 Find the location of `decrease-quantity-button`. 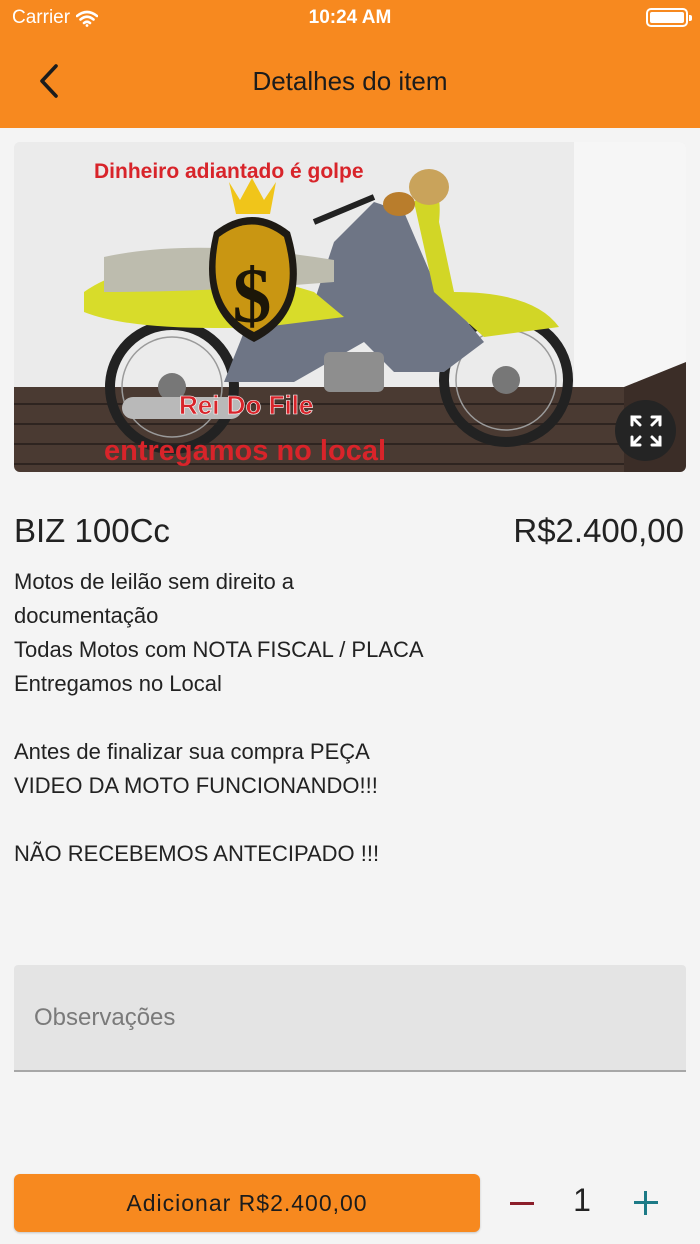

decrease-quantity-button is located at coordinates (522, 1203).